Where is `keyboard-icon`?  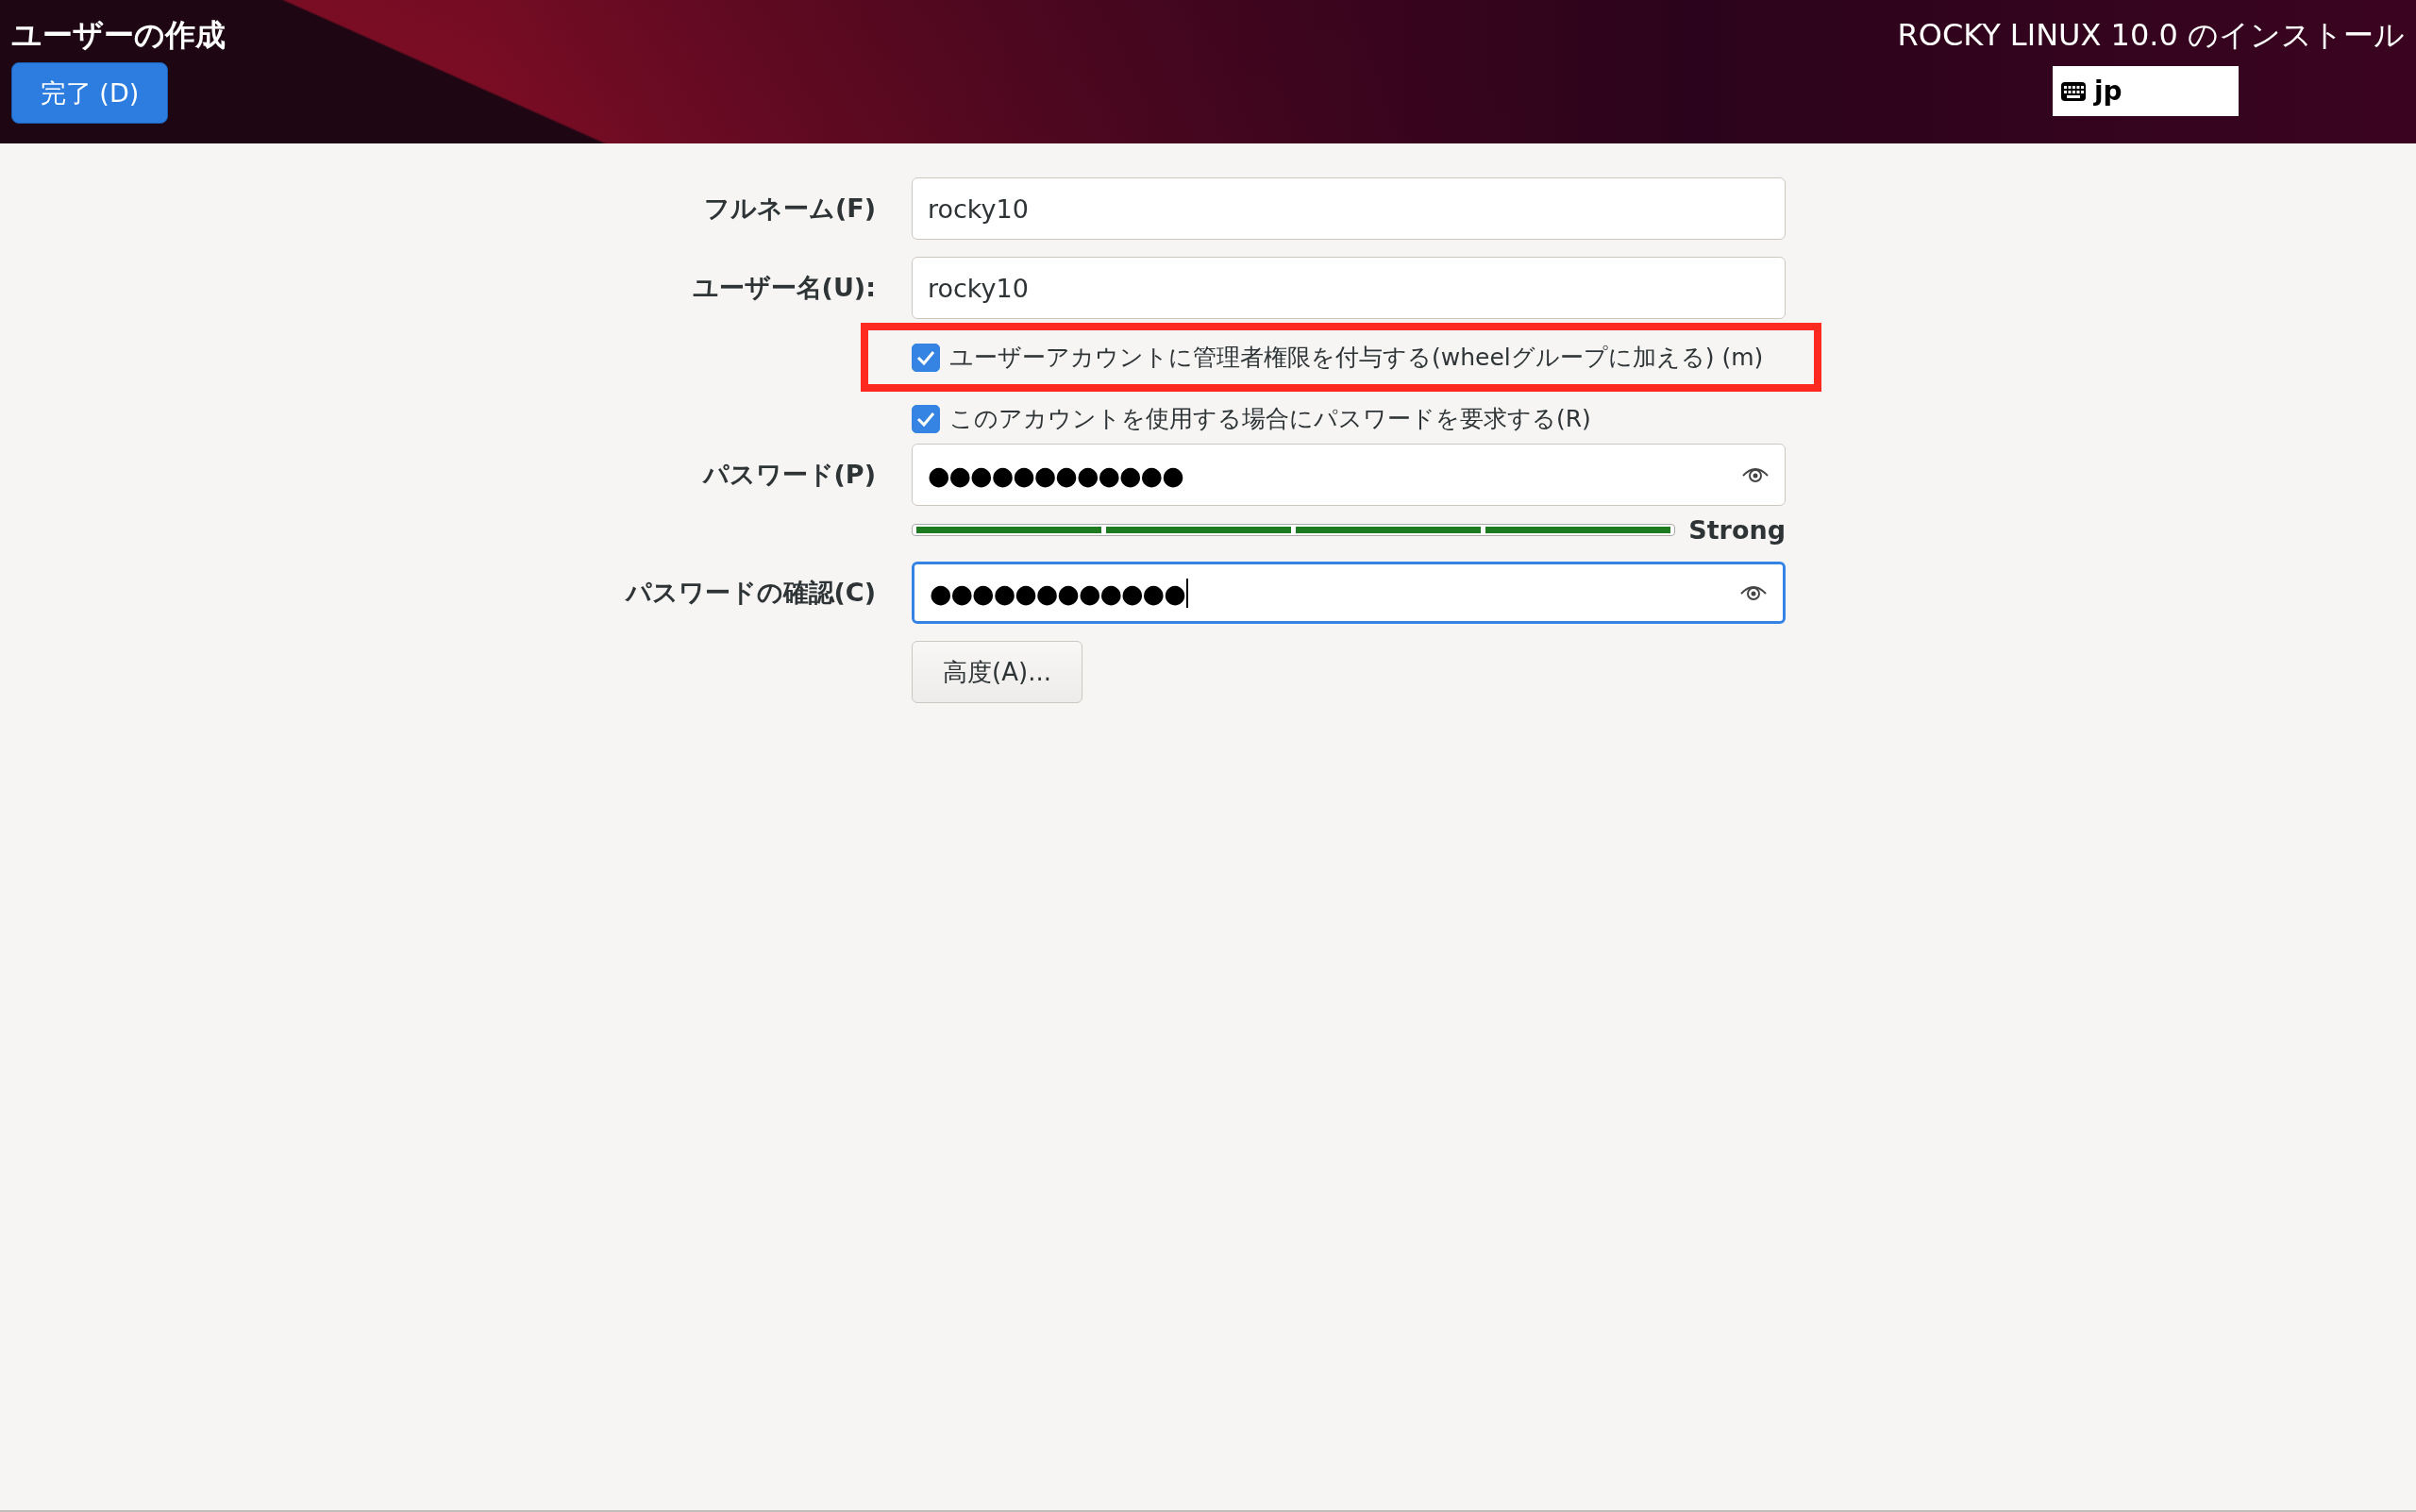 keyboard-icon is located at coordinates (2074, 91).